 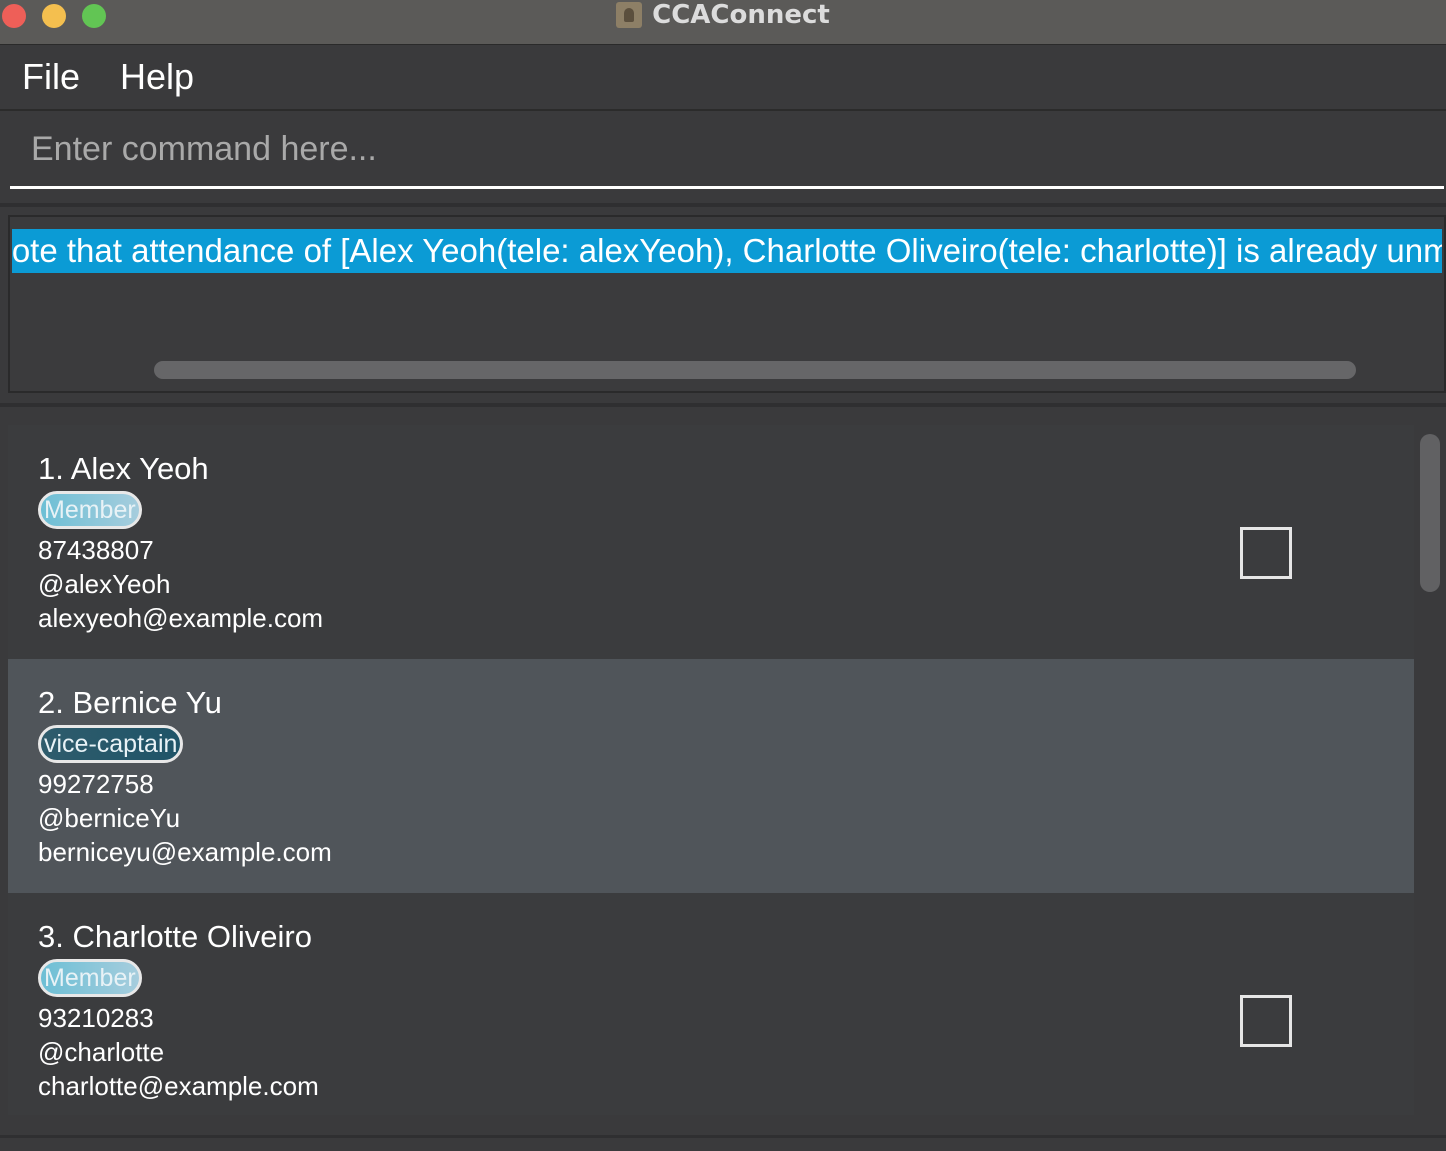 I want to click on window-title-group: CCAConnect, so click(x=723, y=15).